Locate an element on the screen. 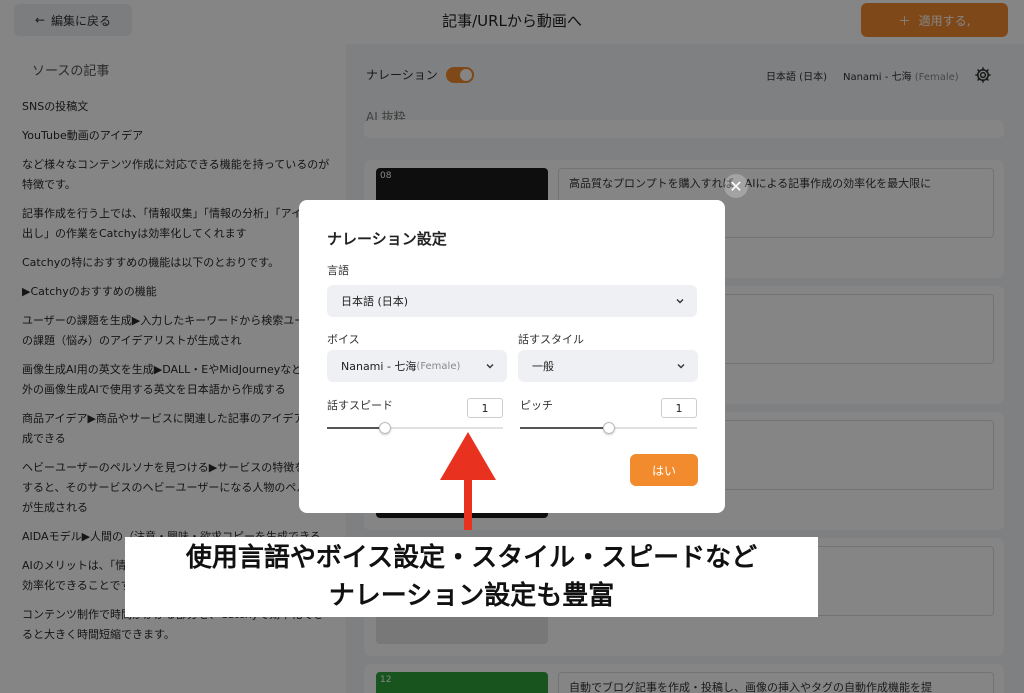  speaking-style-value: 一般 is located at coordinates (543, 366).